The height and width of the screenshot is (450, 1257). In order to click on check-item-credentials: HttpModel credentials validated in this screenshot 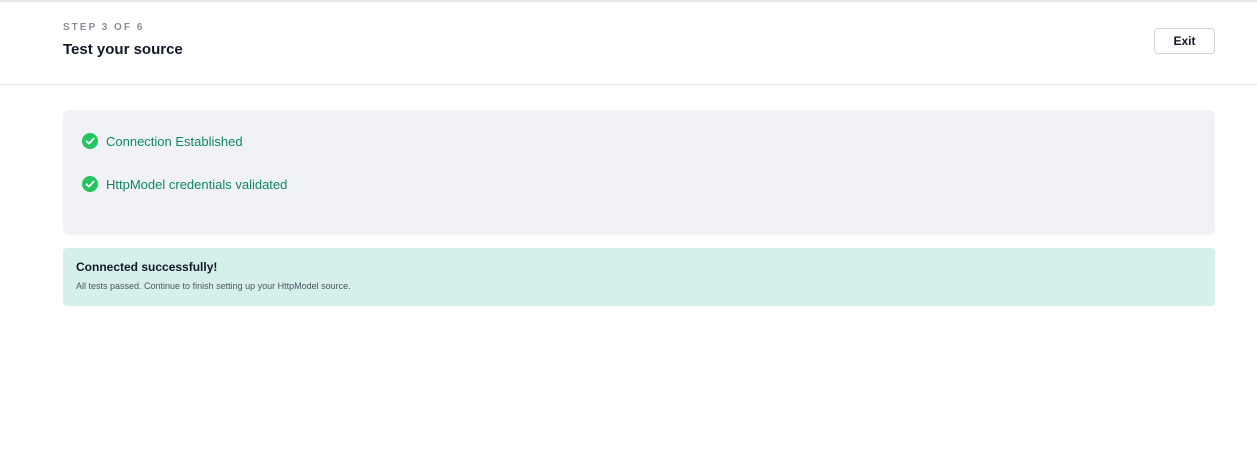, I will do `click(184, 184)`.